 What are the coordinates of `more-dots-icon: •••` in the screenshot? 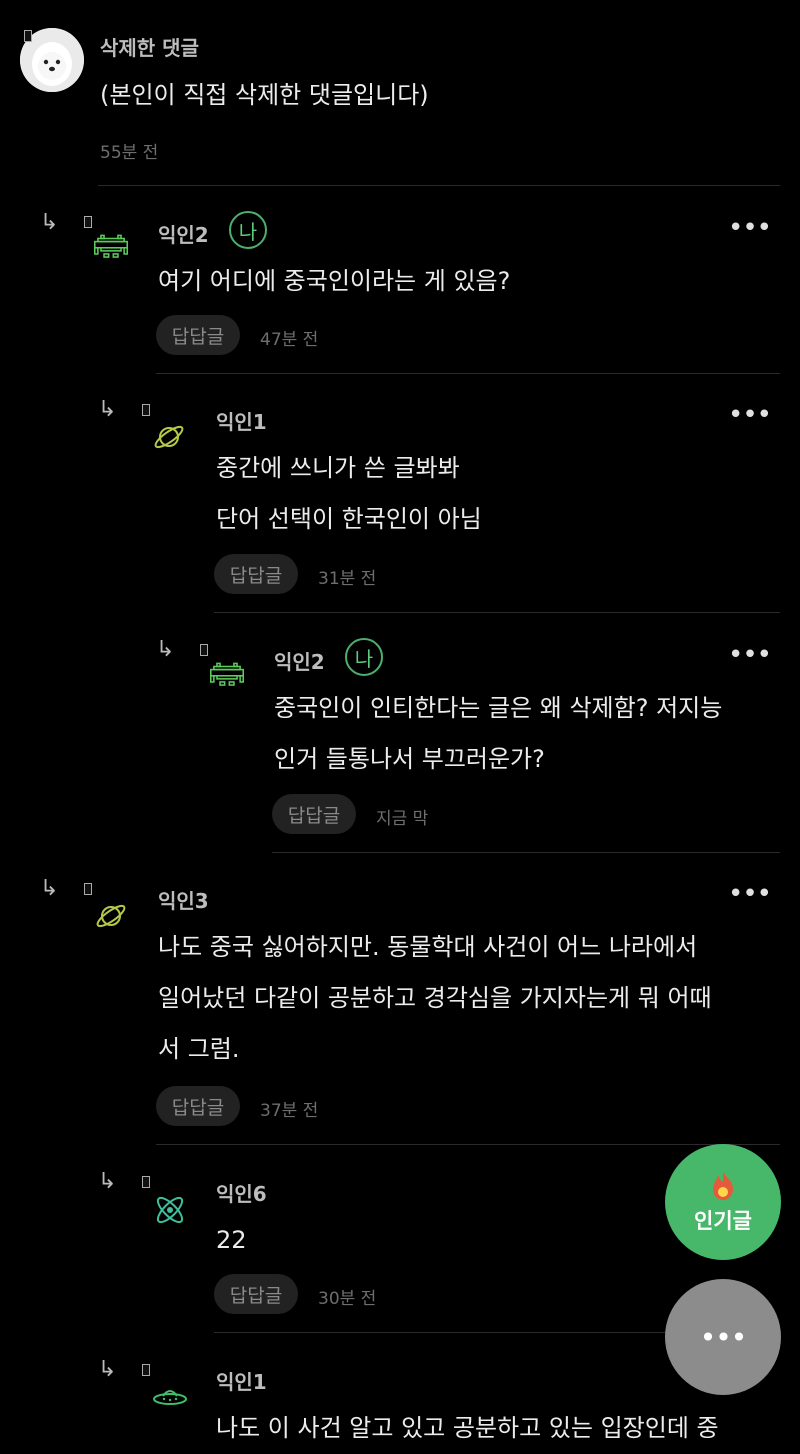 It's located at (723, 1337).